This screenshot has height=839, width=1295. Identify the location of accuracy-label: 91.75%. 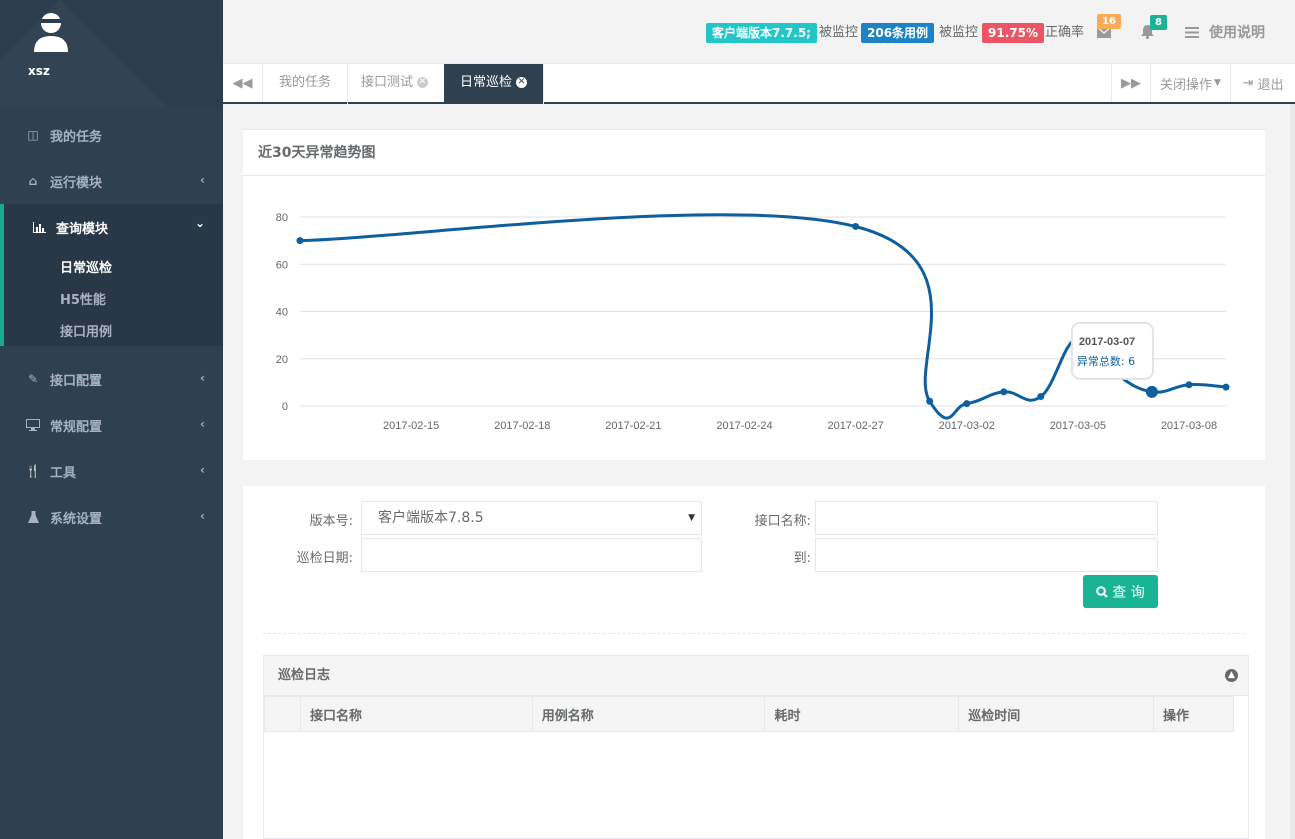
(1013, 33).